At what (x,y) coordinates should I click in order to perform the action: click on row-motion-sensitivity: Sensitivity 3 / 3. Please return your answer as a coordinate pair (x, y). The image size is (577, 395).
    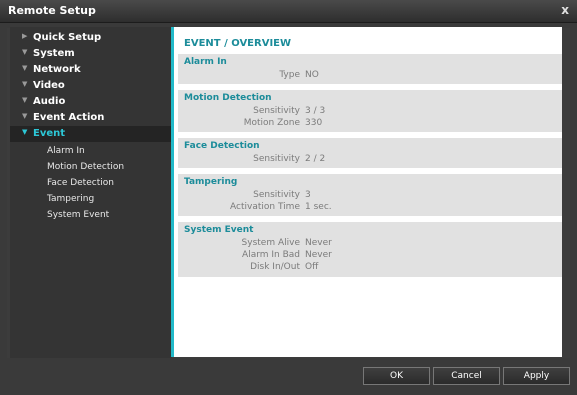
    Looking at the image, I should click on (370, 112).